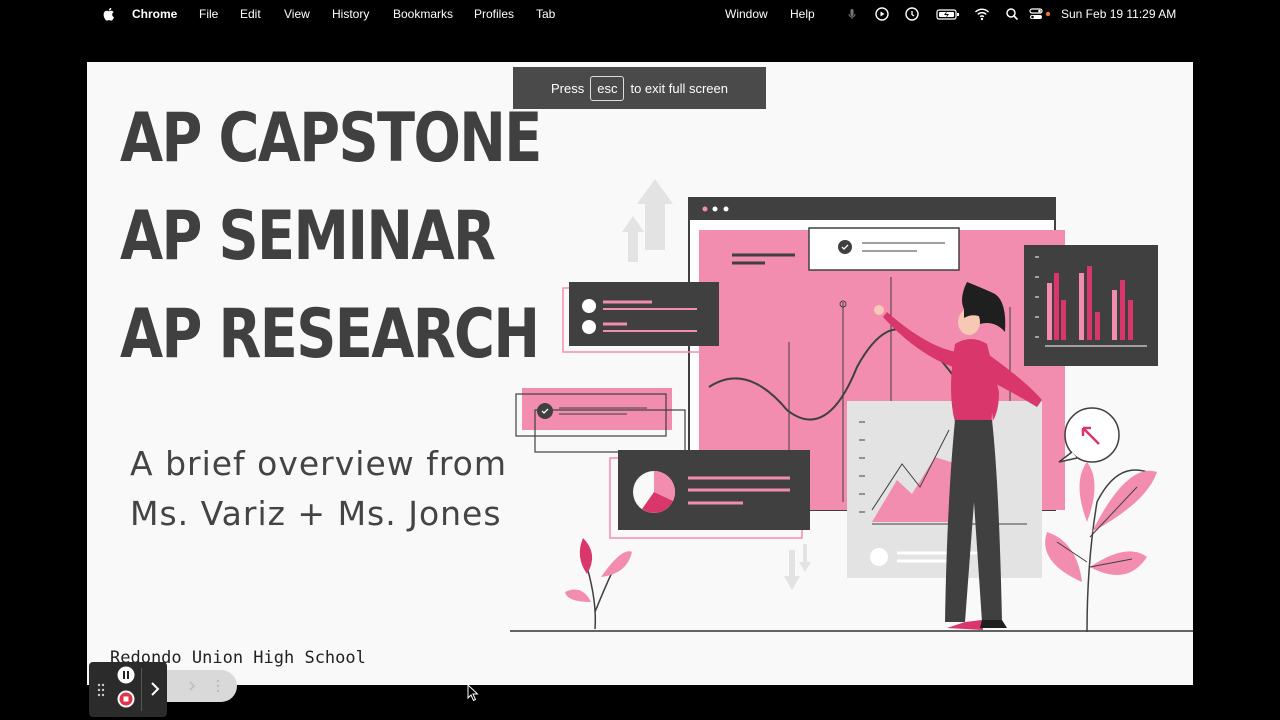  I want to click on menu-profiles: Profiles, so click(494, 14).